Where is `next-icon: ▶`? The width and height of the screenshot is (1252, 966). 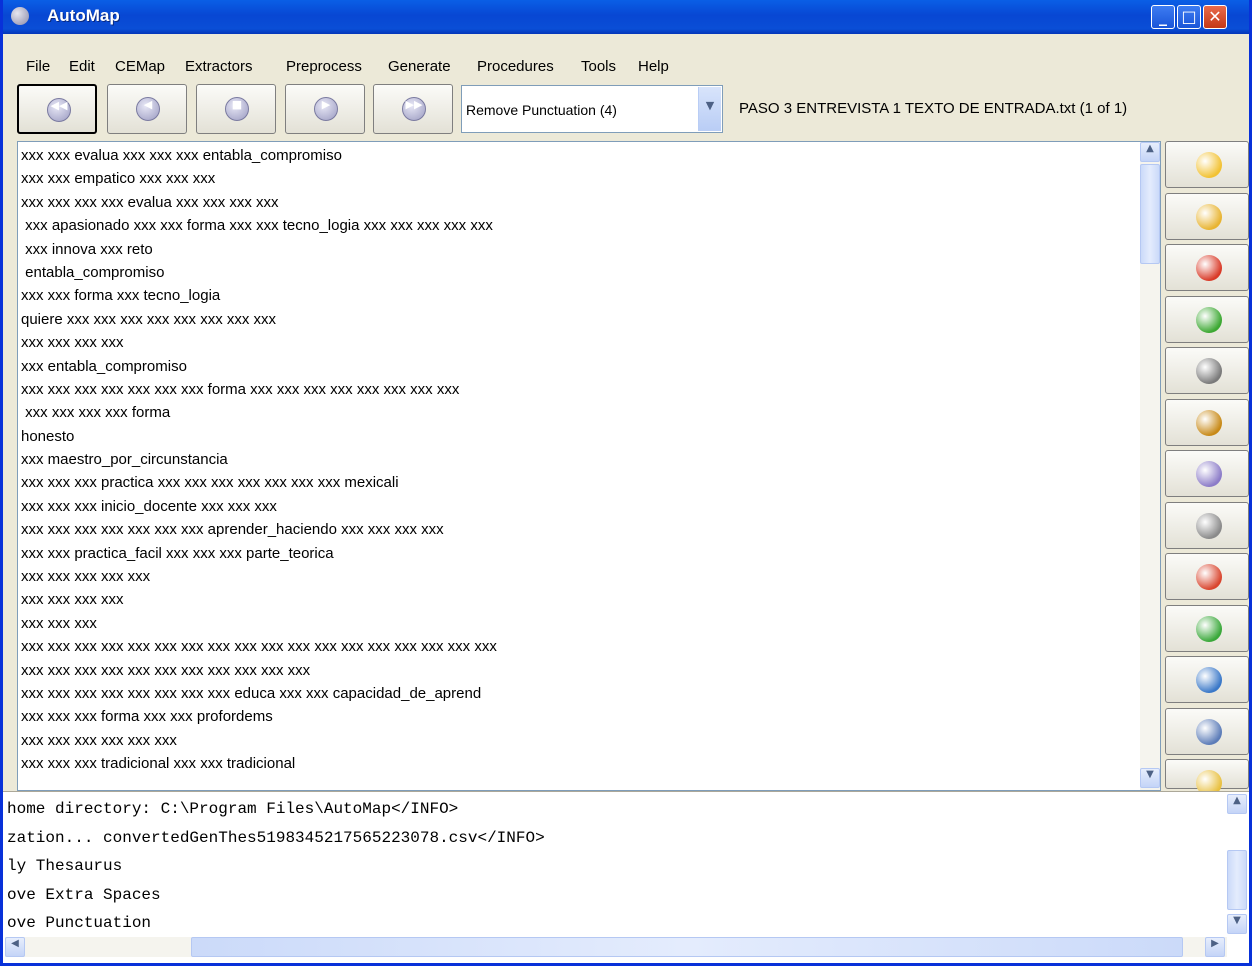 next-icon: ▶ is located at coordinates (326, 109).